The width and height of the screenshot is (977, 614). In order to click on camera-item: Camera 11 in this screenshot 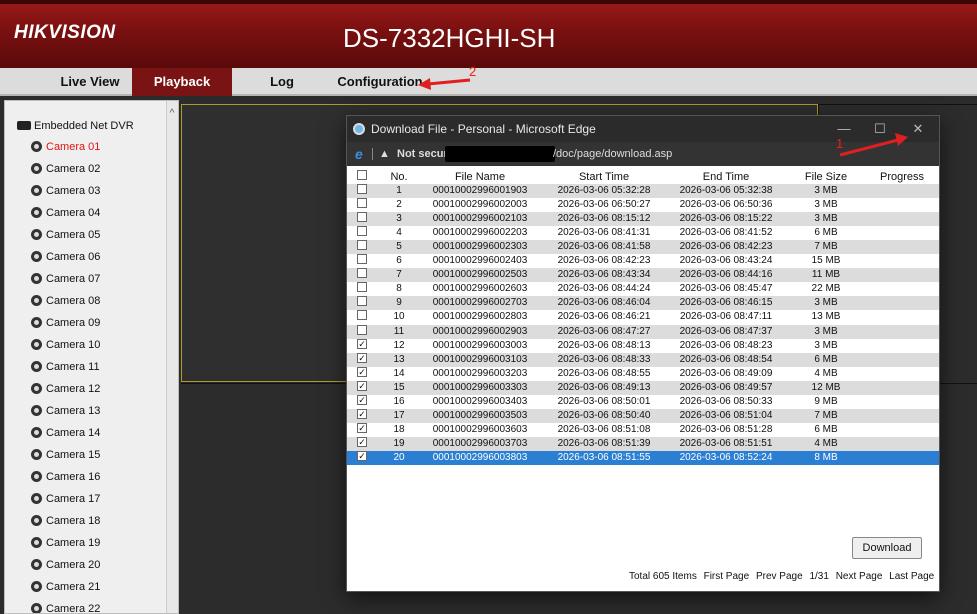, I will do `click(65, 367)`.